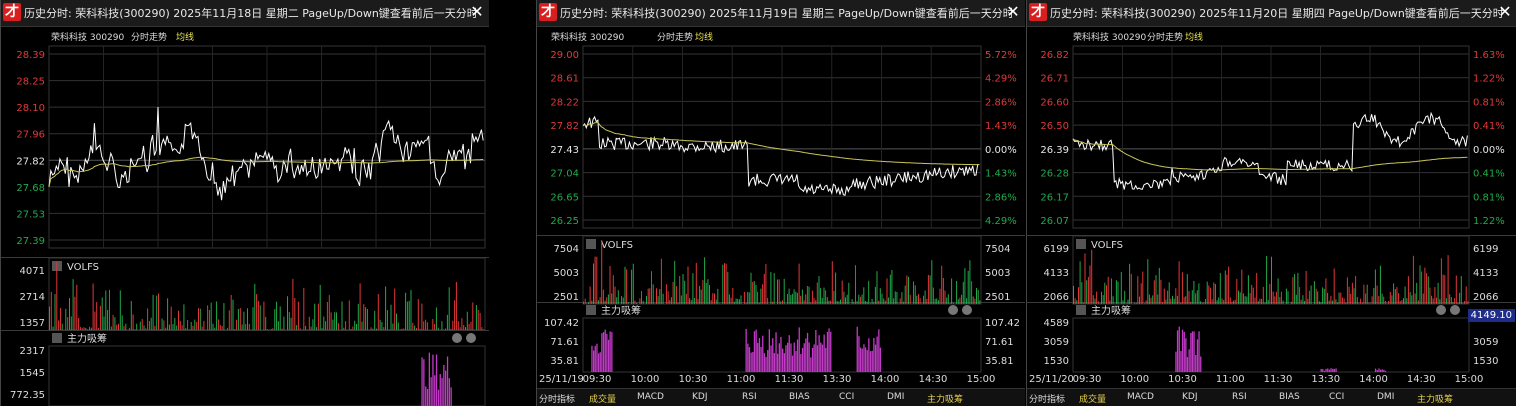 Image resolution: width=1516 pixels, height=406 pixels. Describe the element at coordinates (1107, 245) in the screenshot. I see `volume-label: VOLFS` at that location.